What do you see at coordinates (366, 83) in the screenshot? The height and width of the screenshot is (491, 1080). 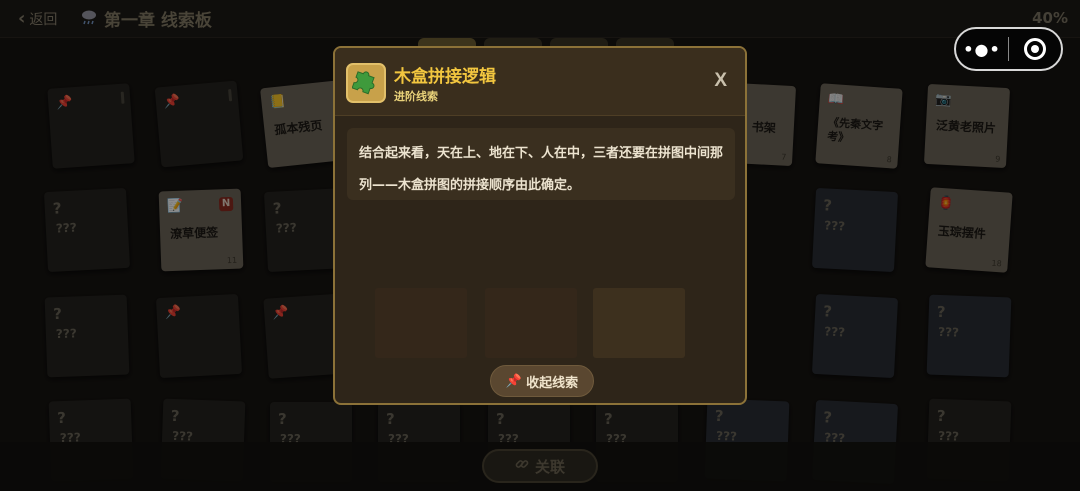 I see `puzzle-piece-icon` at bounding box center [366, 83].